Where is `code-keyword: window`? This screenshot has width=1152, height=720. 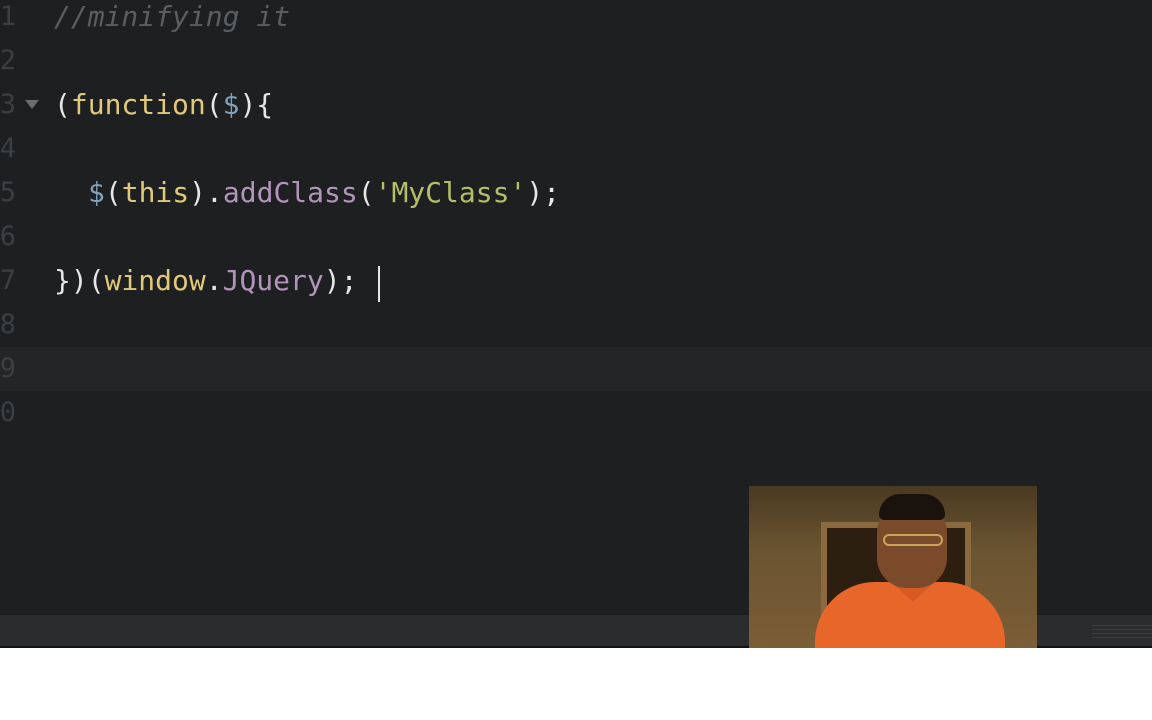 code-keyword: window is located at coordinates (155, 280).